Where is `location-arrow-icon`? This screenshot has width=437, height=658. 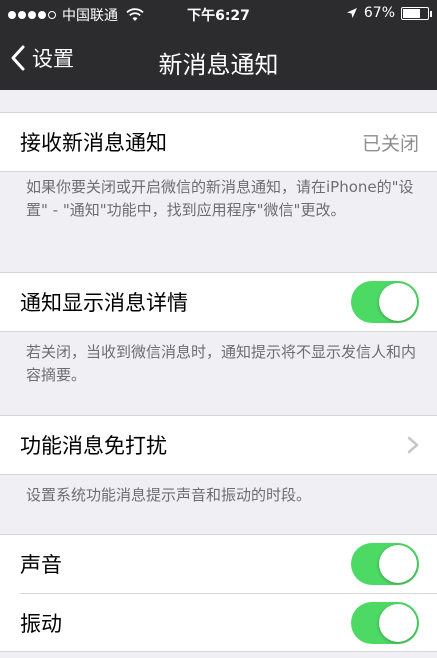 location-arrow-icon is located at coordinates (351, 13).